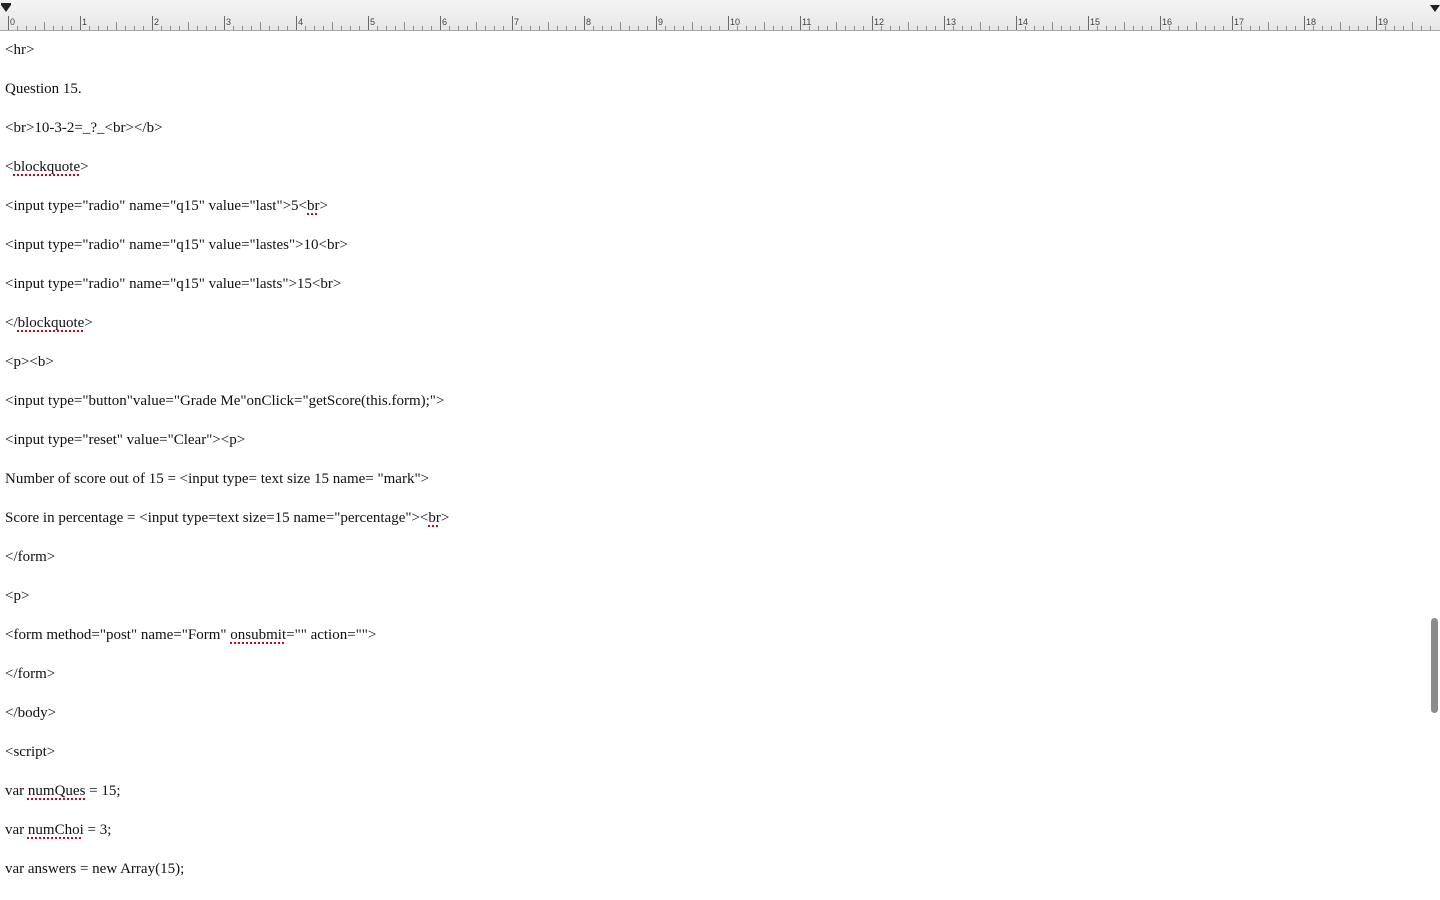  Describe the element at coordinates (19, 50) in the screenshot. I see `text-line: <hr>` at that location.